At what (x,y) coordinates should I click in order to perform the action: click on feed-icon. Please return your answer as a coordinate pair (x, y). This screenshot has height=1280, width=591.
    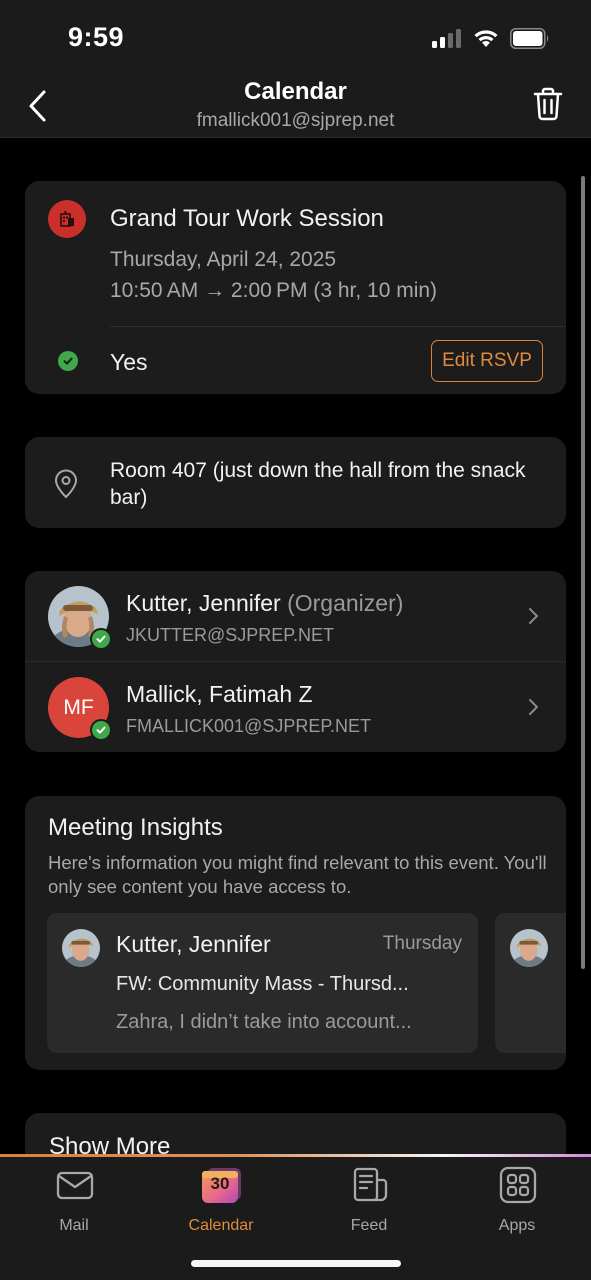
    Looking at the image, I should click on (370, 1184).